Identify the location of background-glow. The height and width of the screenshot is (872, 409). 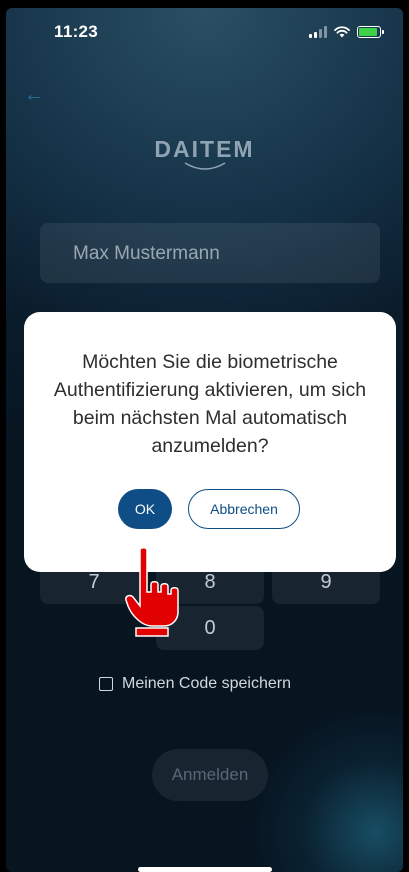
(323, 792).